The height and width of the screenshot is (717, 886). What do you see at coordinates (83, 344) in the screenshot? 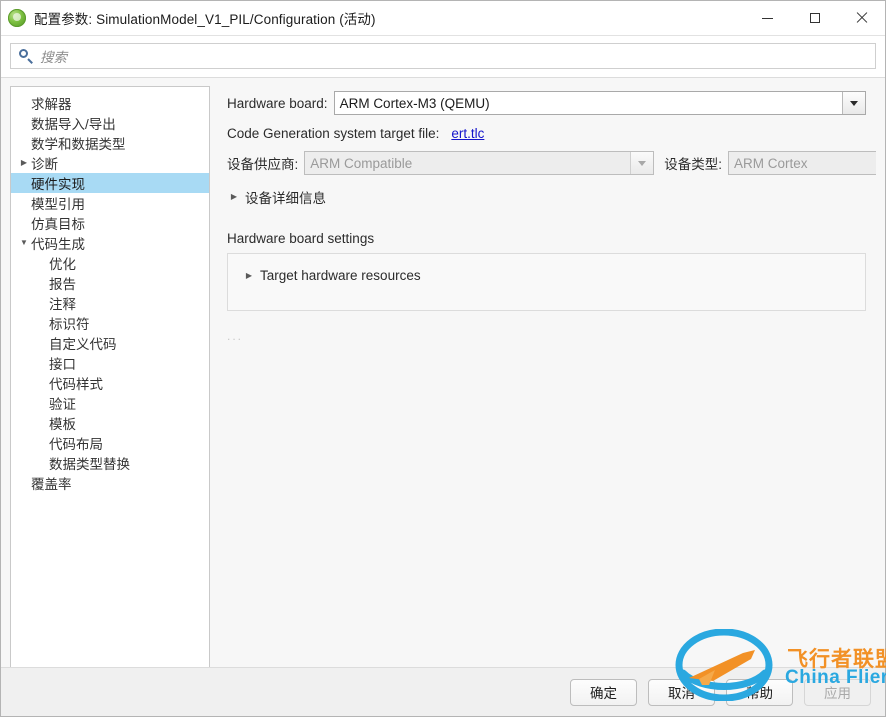
I see `sidebar-item-label: 自定义代码` at bounding box center [83, 344].